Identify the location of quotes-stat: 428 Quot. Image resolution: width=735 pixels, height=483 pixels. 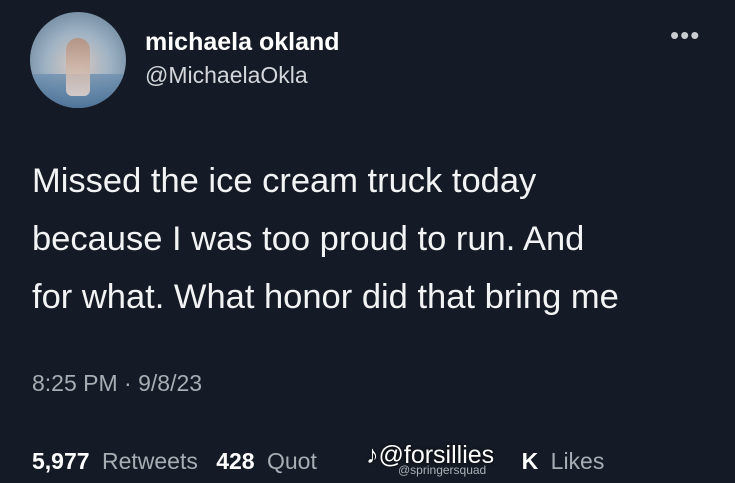
(269, 461).